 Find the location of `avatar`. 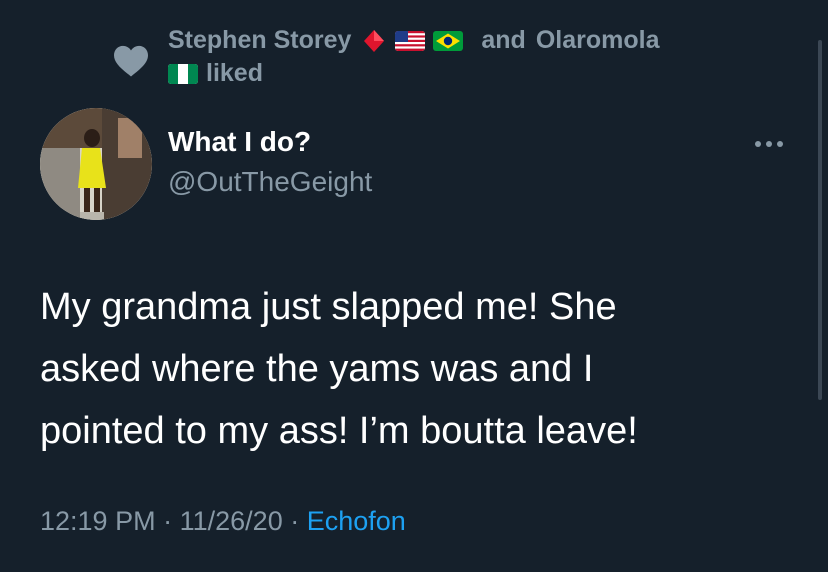

avatar is located at coordinates (96, 164).